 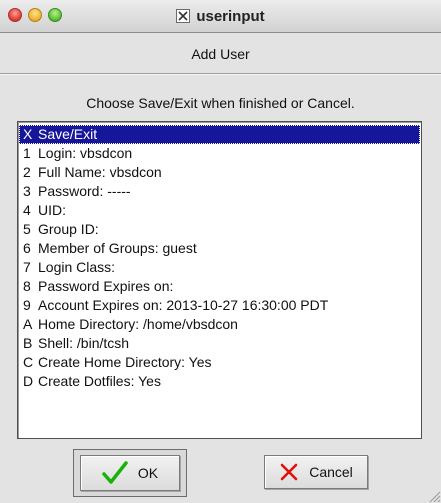 What do you see at coordinates (433, 495) in the screenshot?
I see `resize-grip` at bounding box center [433, 495].